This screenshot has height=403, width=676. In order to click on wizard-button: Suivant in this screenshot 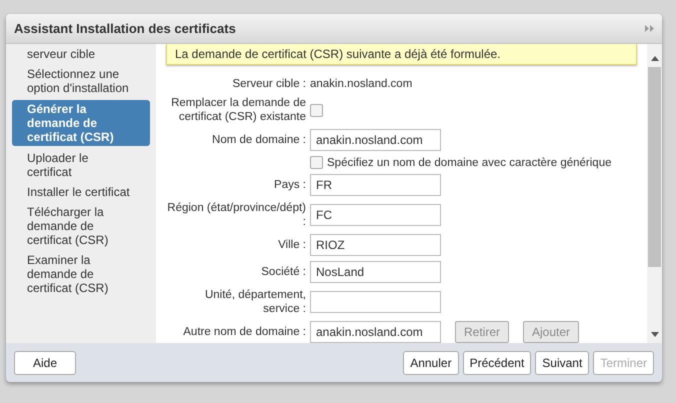, I will do `click(562, 362)`.